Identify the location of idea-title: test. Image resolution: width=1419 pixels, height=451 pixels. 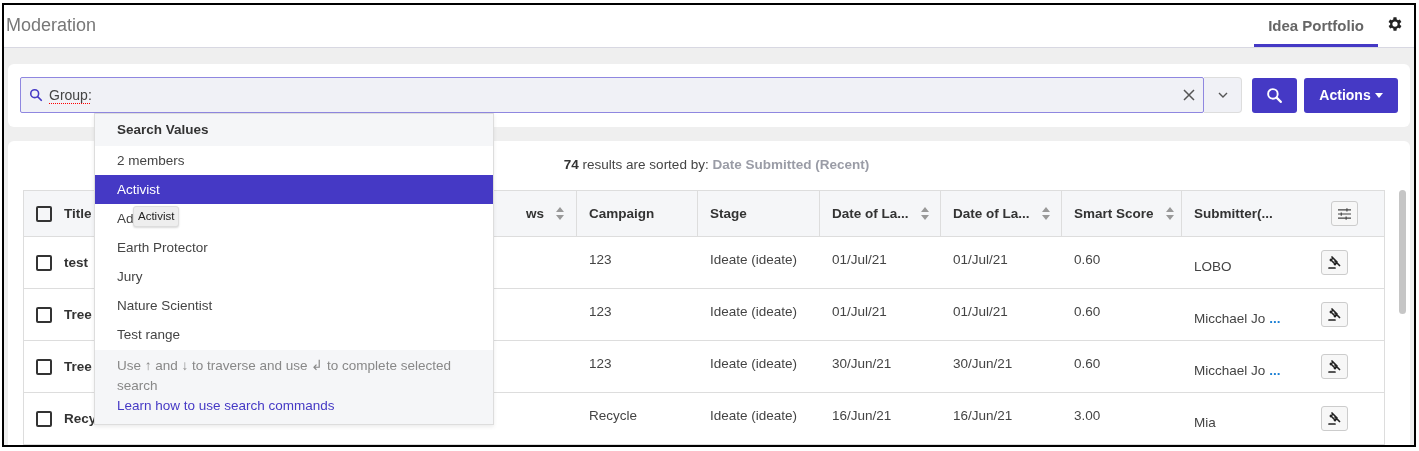
(76, 262).